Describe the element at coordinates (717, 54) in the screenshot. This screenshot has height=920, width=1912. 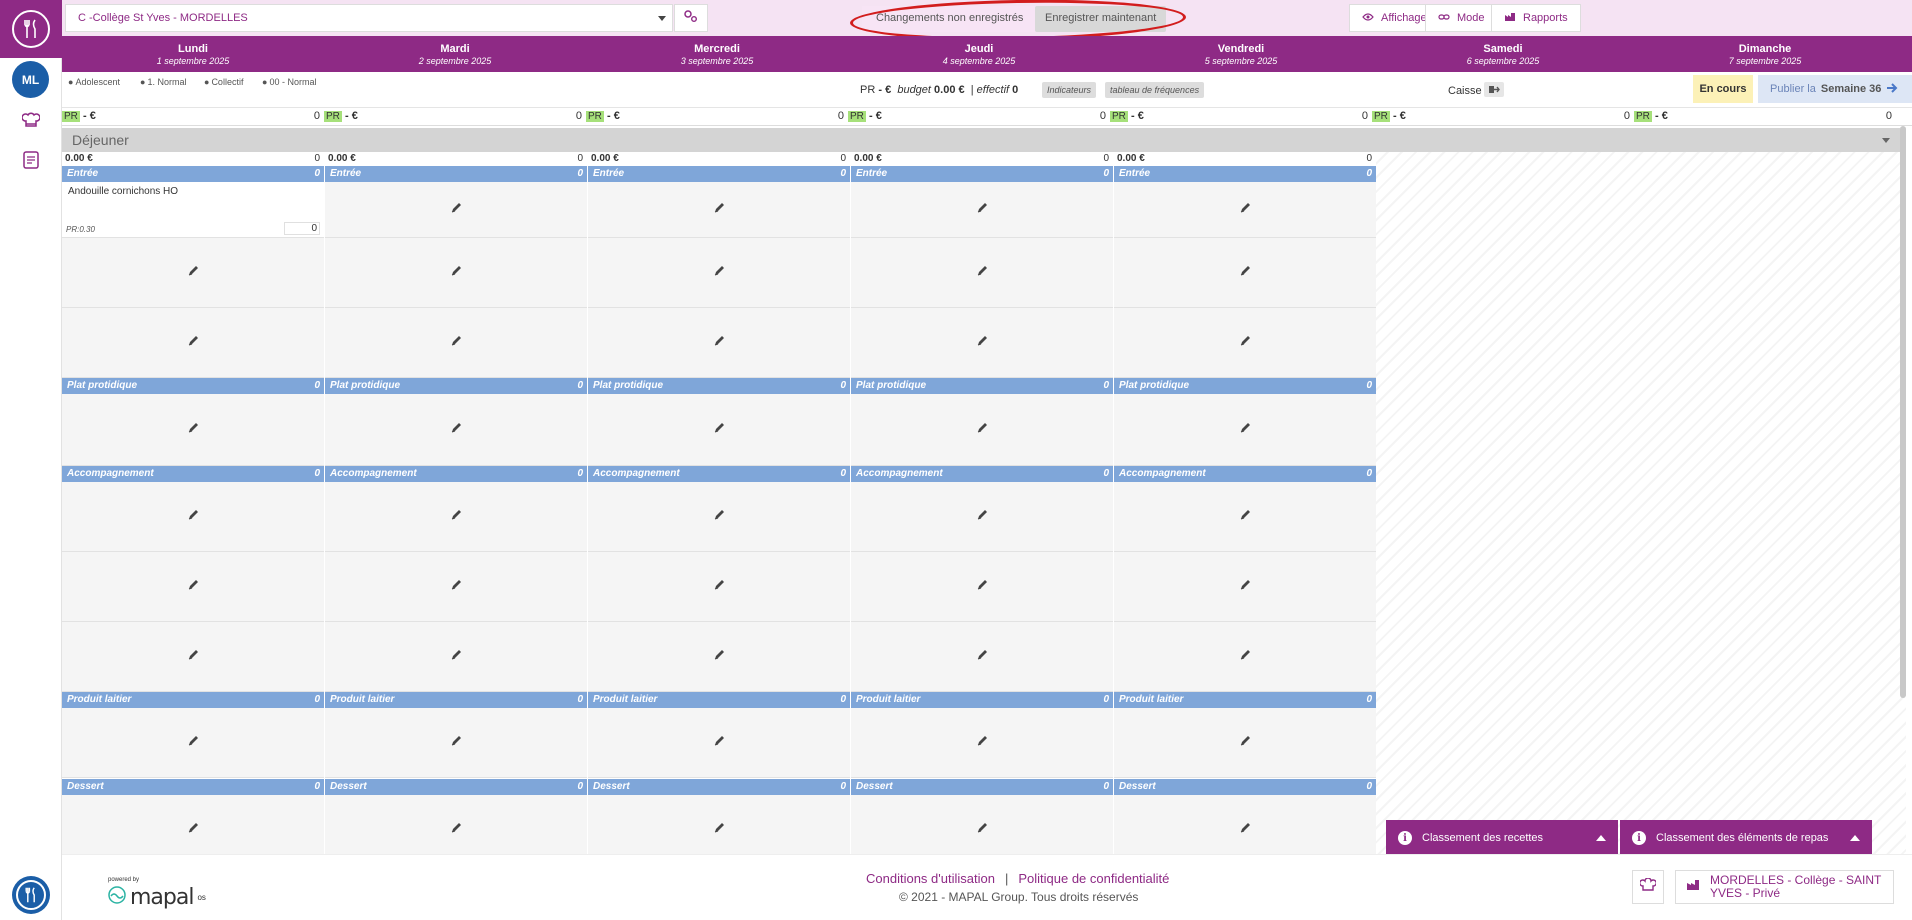
I see `day-header-2: Mercredi 3 septembre 2025` at that location.